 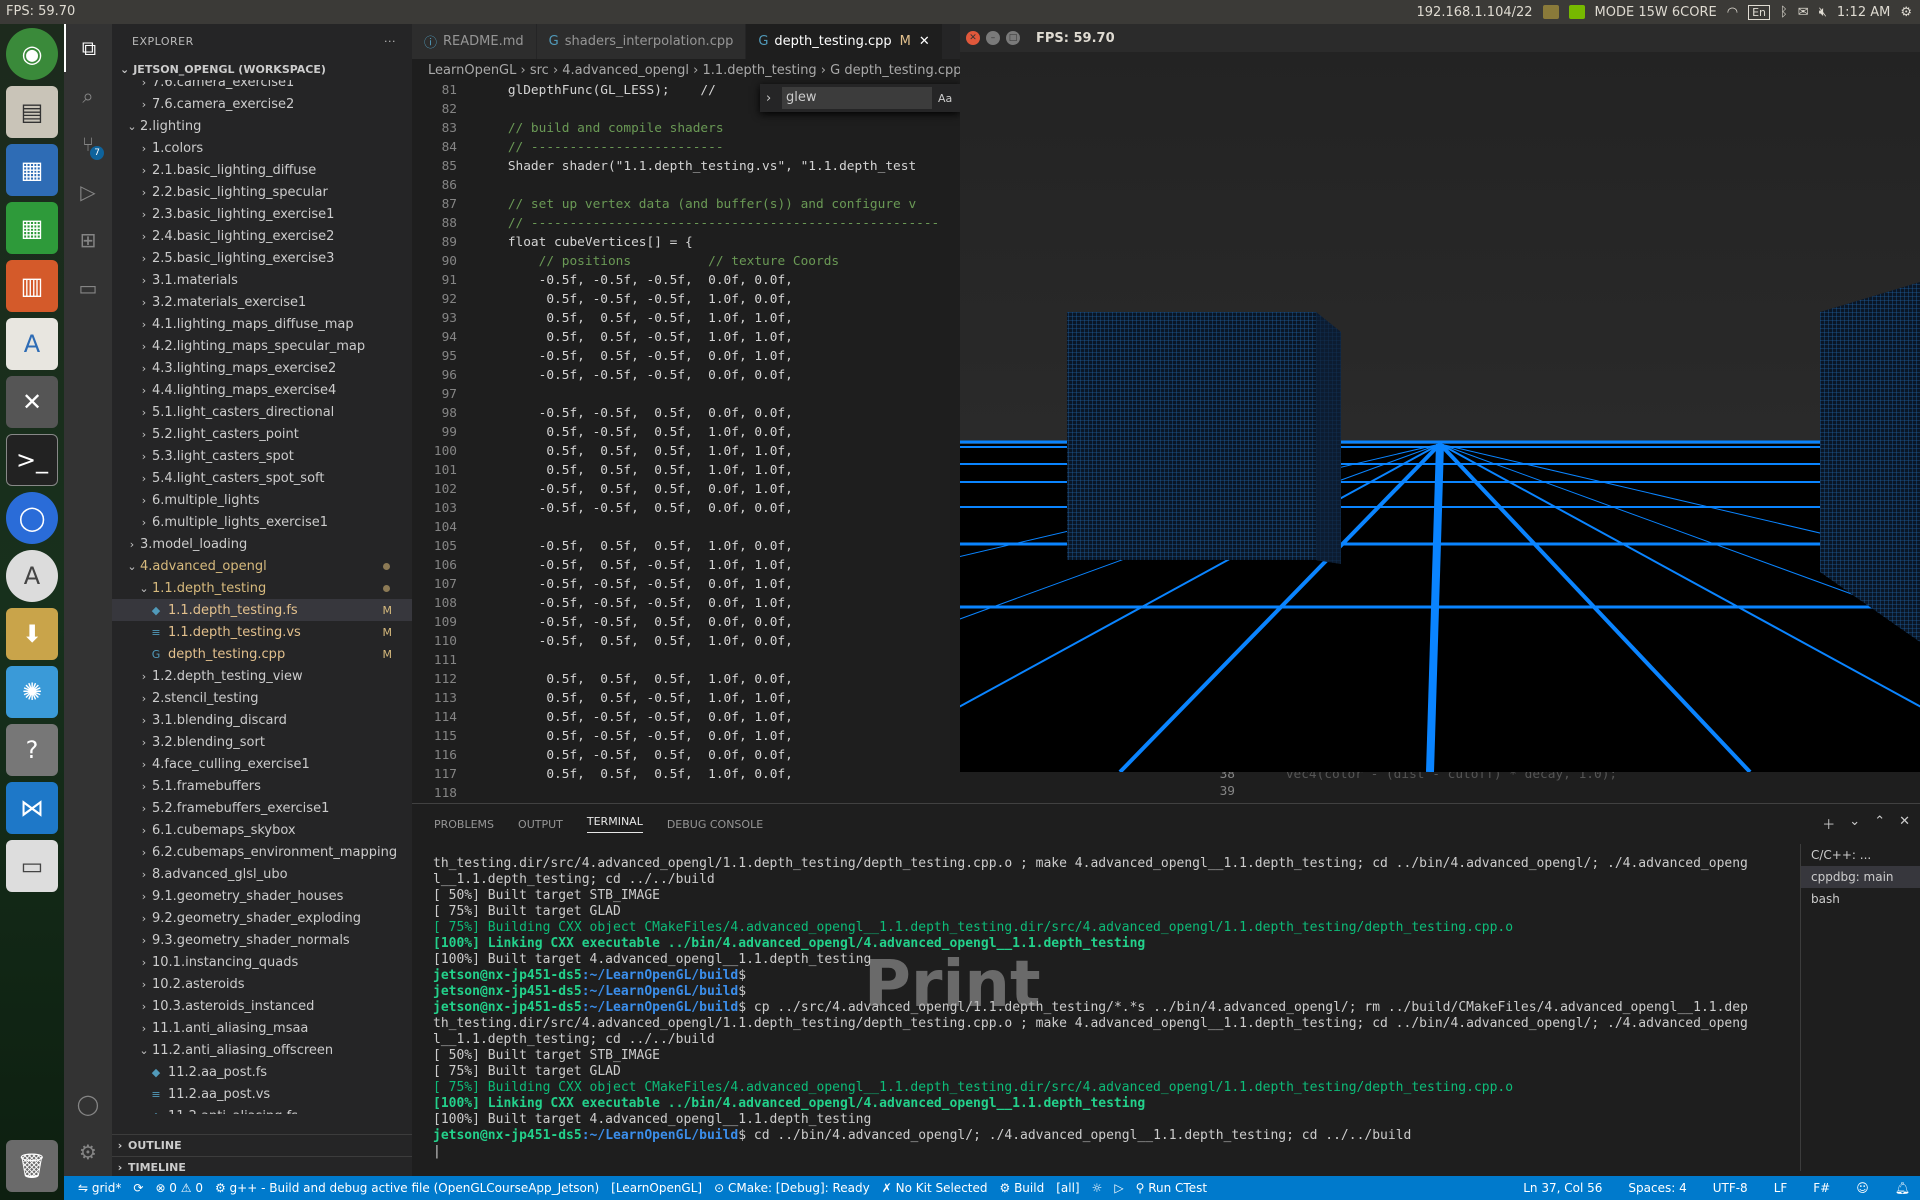 What do you see at coordinates (614, 824) in the screenshot?
I see `panel-tab-terminal: TERMINAL` at bounding box center [614, 824].